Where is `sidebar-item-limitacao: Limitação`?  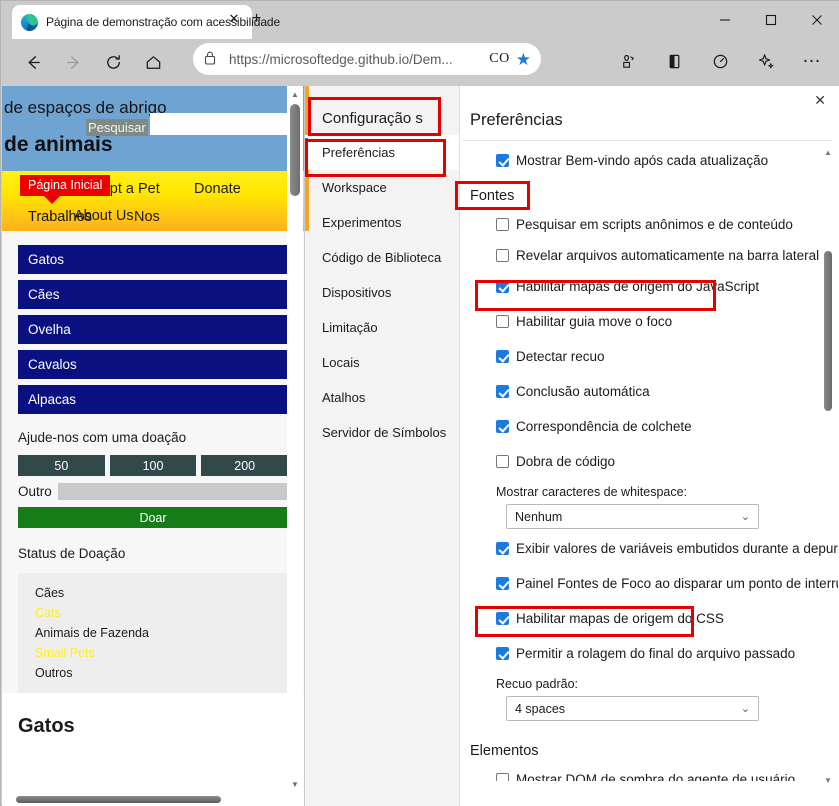 sidebar-item-limitacao: Limitação is located at coordinates (382, 327).